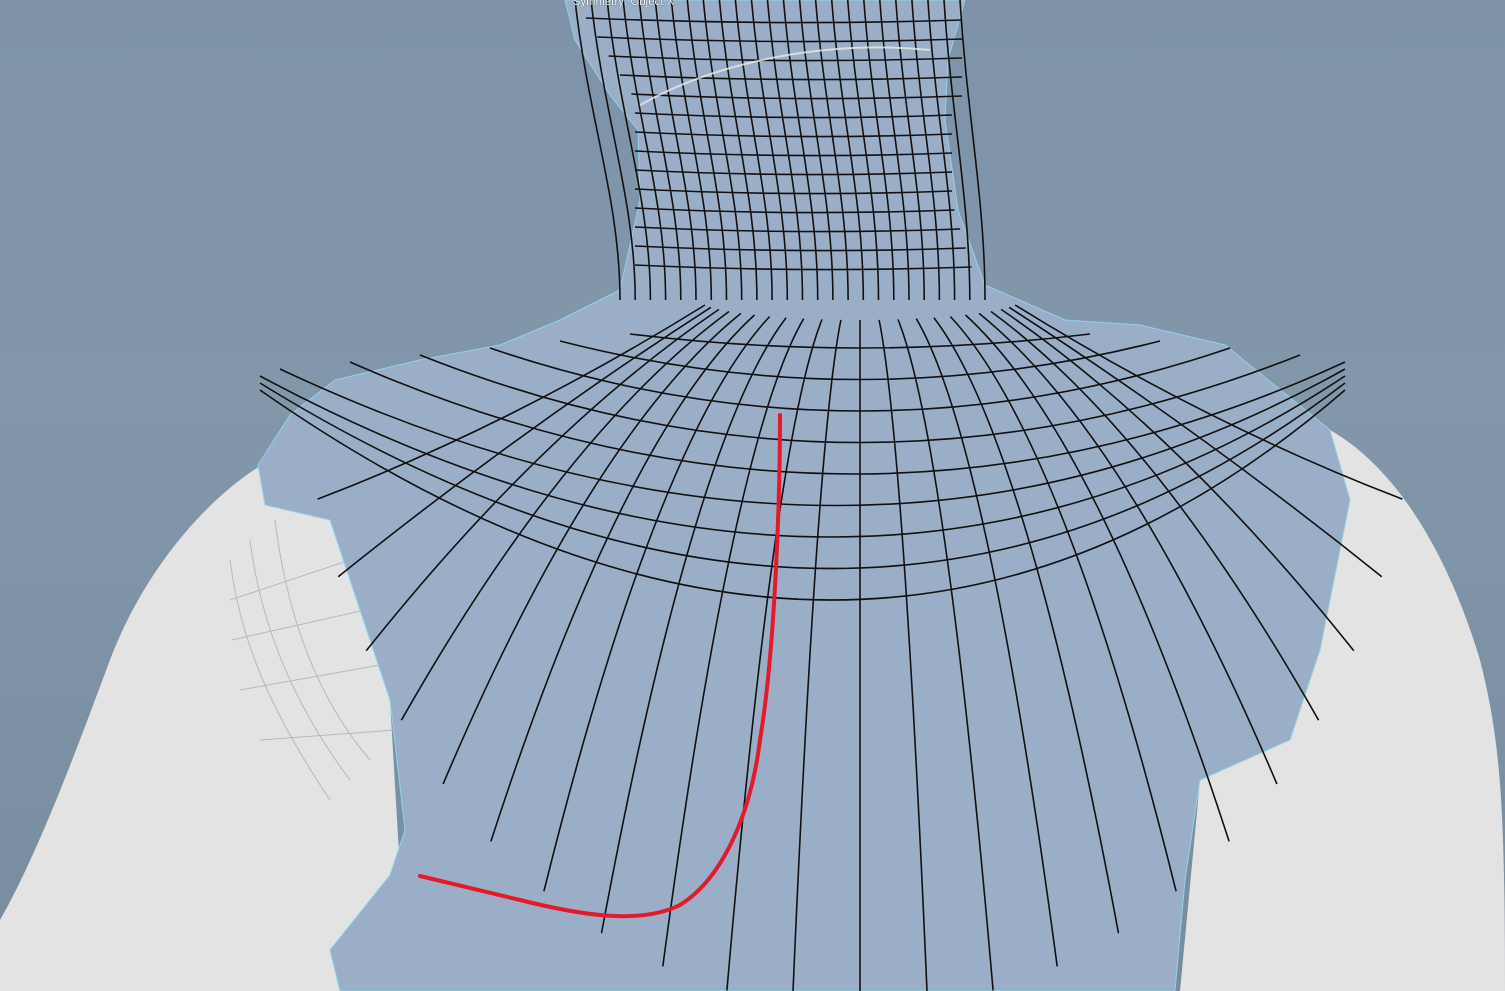  Describe the element at coordinates (624, 4) in the screenshot. I see `symmetry-hud-label: Symmetry: Object X` at that location.